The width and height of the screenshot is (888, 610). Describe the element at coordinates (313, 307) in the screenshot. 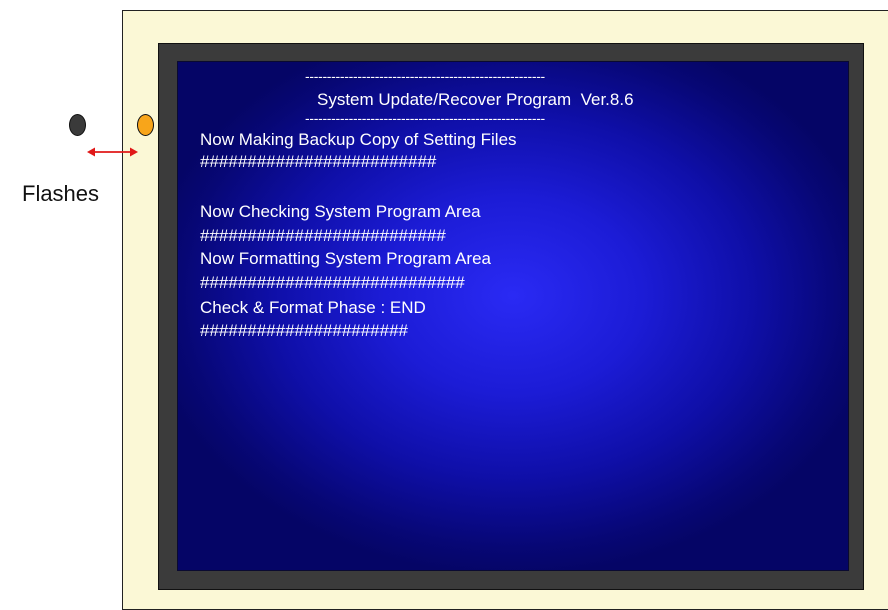

I see `status-line-end: Check & Format Phase : END` at that location.